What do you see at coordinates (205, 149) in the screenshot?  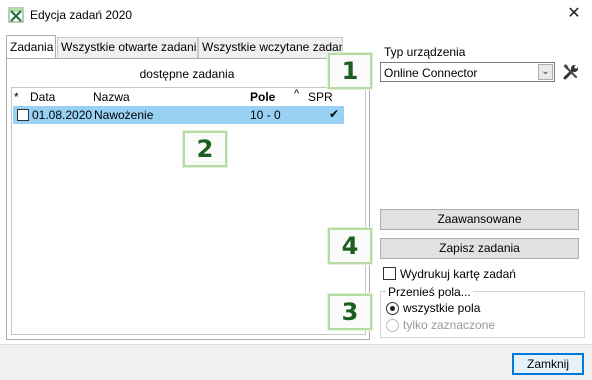 I see `callout-2: 2` at bounding box center [205, 149].